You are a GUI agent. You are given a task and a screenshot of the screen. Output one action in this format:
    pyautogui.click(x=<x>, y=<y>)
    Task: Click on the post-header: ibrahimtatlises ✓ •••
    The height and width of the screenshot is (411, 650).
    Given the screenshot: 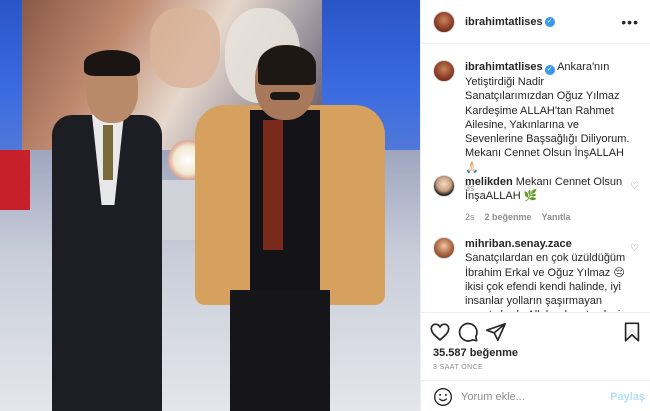 What is the action you would take?
    pyautogui.click(x=535, y=22)
    